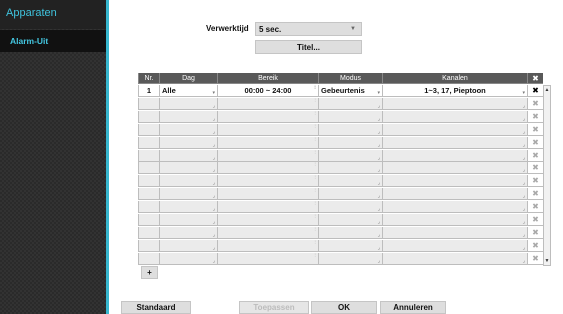  I want to click on default-button: Standaard, so click(156, 307).